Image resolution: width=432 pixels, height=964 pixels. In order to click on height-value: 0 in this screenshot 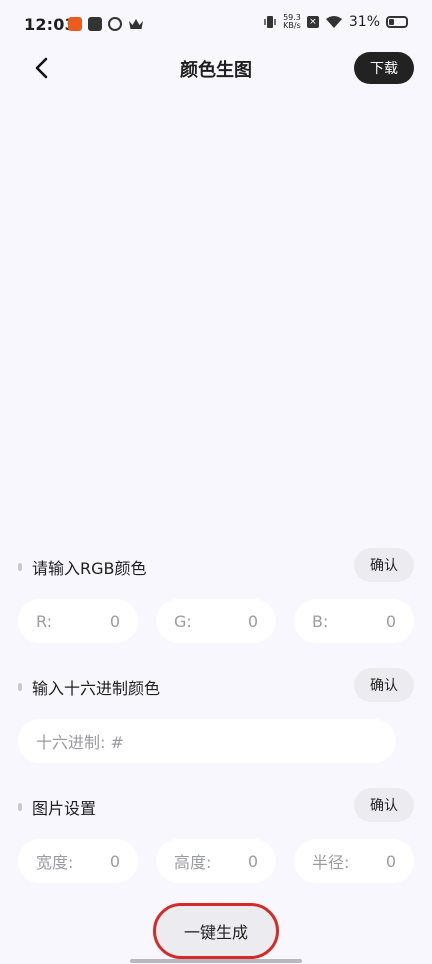, I will do `click(252, 861)`.